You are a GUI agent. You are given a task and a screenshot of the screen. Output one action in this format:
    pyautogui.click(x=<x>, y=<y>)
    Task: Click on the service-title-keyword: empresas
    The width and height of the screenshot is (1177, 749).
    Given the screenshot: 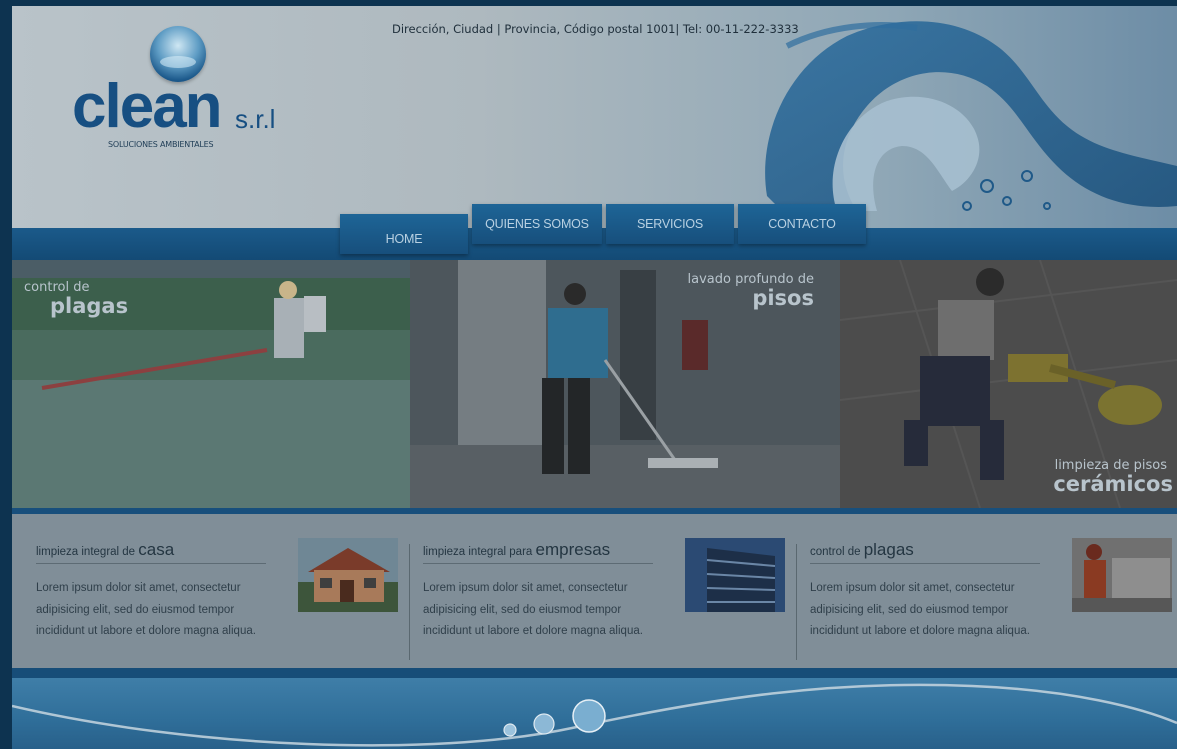 What is the action you would take?
    pyautogui.click(x=573, y=549)
    